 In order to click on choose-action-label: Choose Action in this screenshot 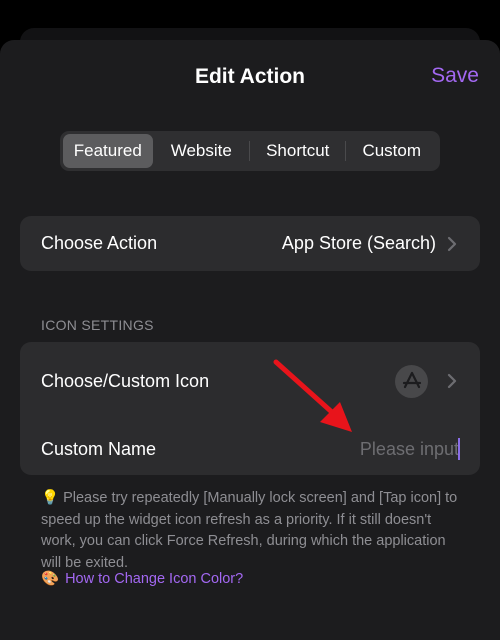, I will do `click(99, 243)`.